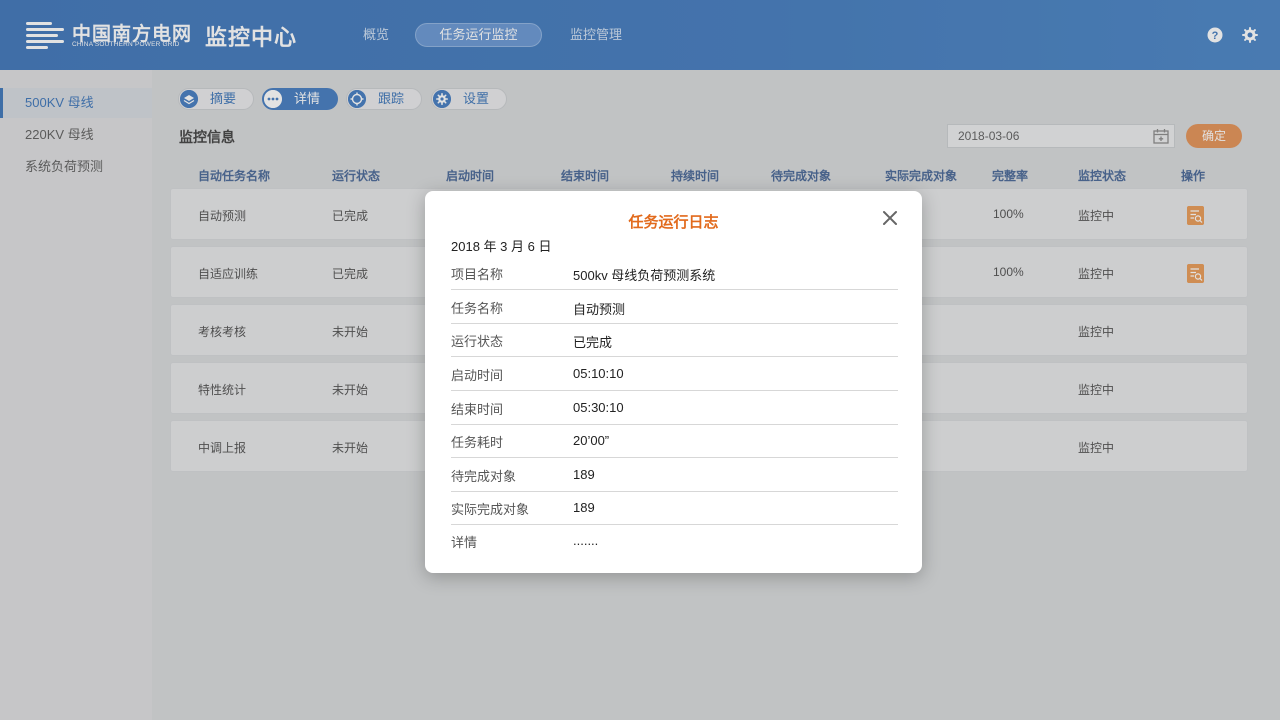 This screenshot has height=720, width=1280. What do you see at coordinates (591, 440) in the screenshot?
I see `log-field-value: 20’00”` at bounding box center [591, 440].